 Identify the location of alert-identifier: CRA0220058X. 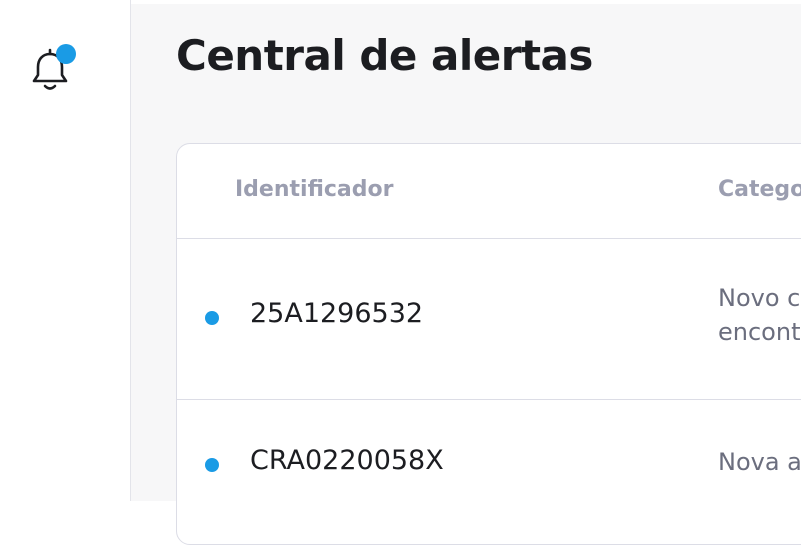
(347, 460).